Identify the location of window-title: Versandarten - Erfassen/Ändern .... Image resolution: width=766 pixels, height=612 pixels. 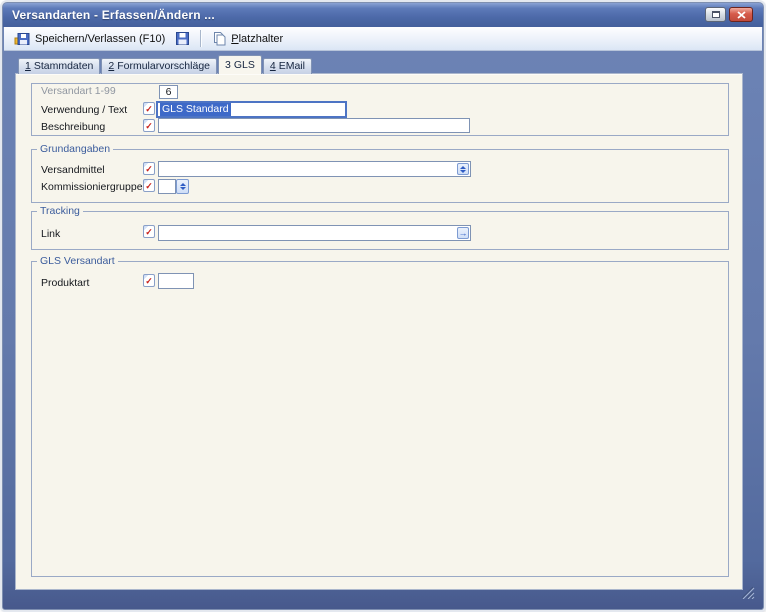
(113, 15).